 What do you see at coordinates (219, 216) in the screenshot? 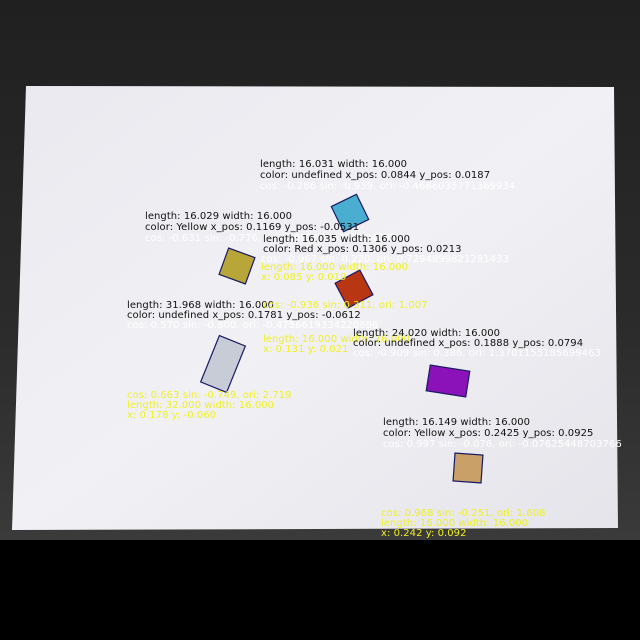
I see `olive-dims-label: length: 16.029 width: 16.000` at bounding box center [219, 216].